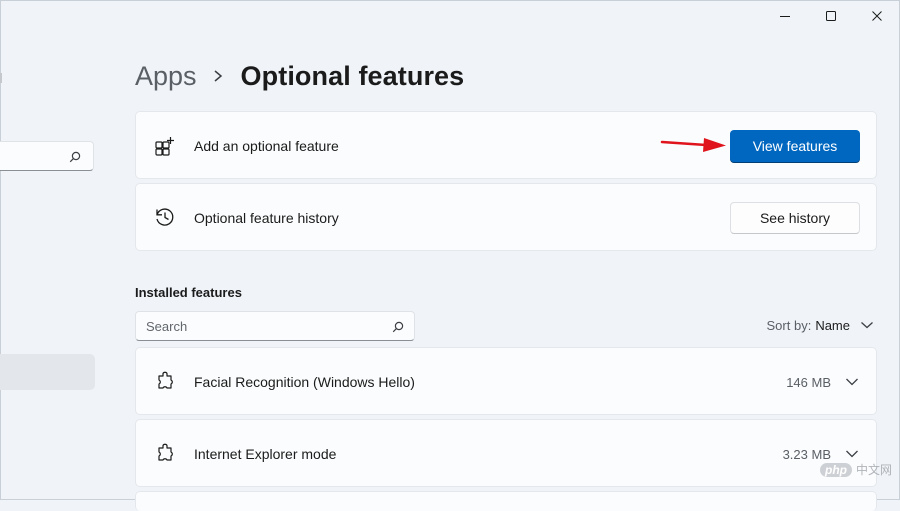  I want to click on feature-history-label: Optional feature history, so click(266, 218).